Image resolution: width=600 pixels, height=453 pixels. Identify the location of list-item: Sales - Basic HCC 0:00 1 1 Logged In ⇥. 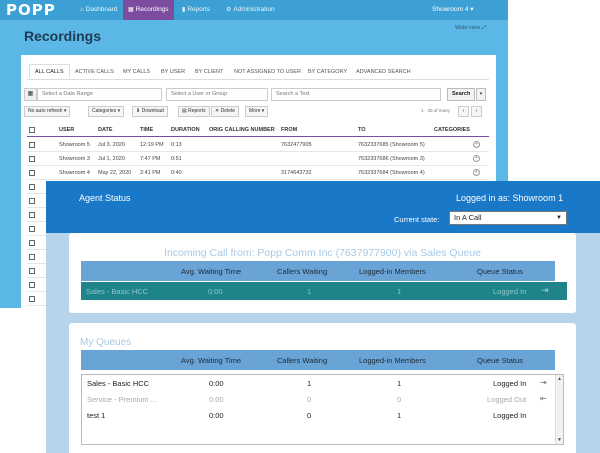
(317, 383).